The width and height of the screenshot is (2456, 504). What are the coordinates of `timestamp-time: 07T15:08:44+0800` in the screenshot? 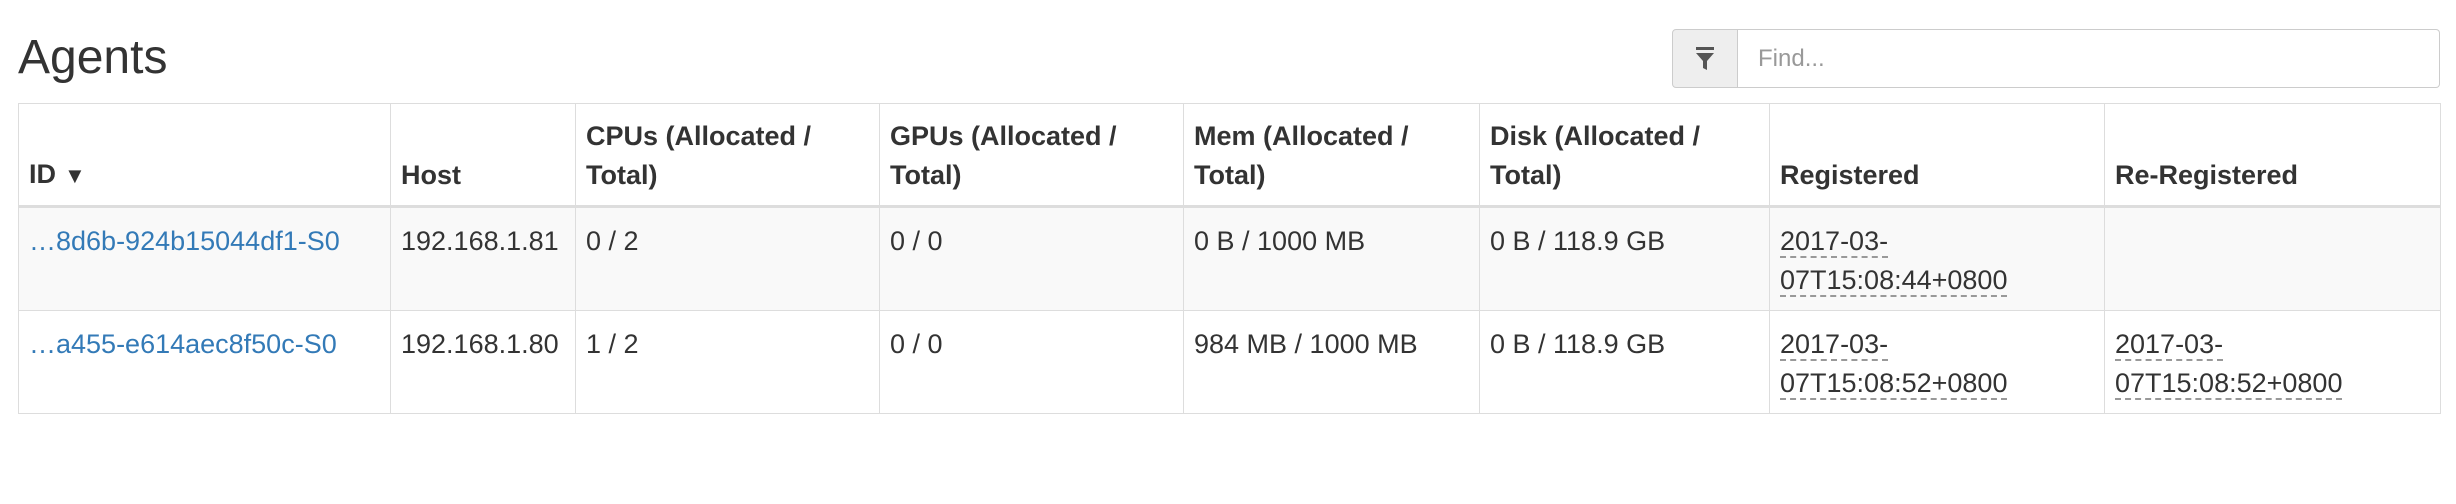 It's located at (1894, 280).